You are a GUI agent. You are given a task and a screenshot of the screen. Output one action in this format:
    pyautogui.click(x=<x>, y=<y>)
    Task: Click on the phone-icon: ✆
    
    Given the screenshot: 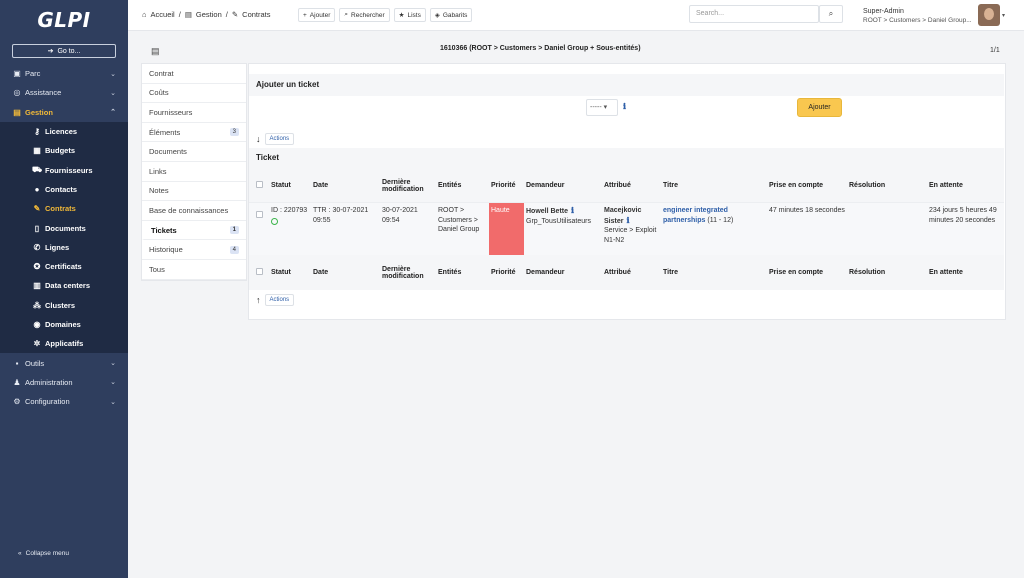 What is the action you would take?
    pyautogui.click(x=37, y=247)
    